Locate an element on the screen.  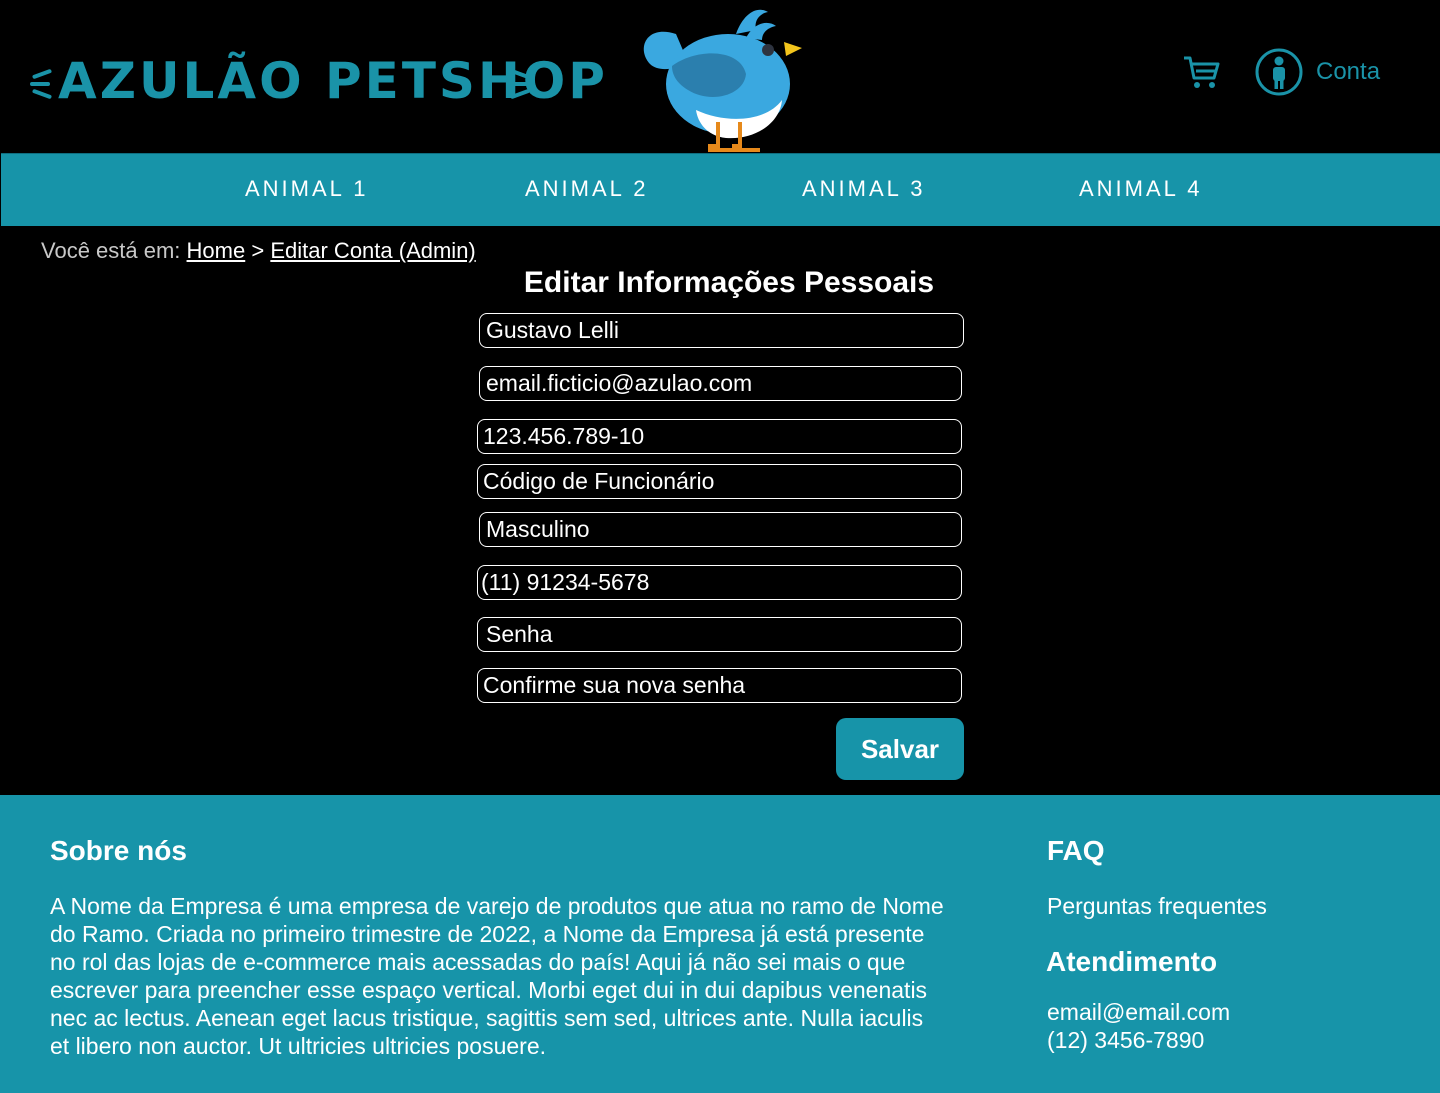
confirm-password-field is located at coordinates (719, 685).